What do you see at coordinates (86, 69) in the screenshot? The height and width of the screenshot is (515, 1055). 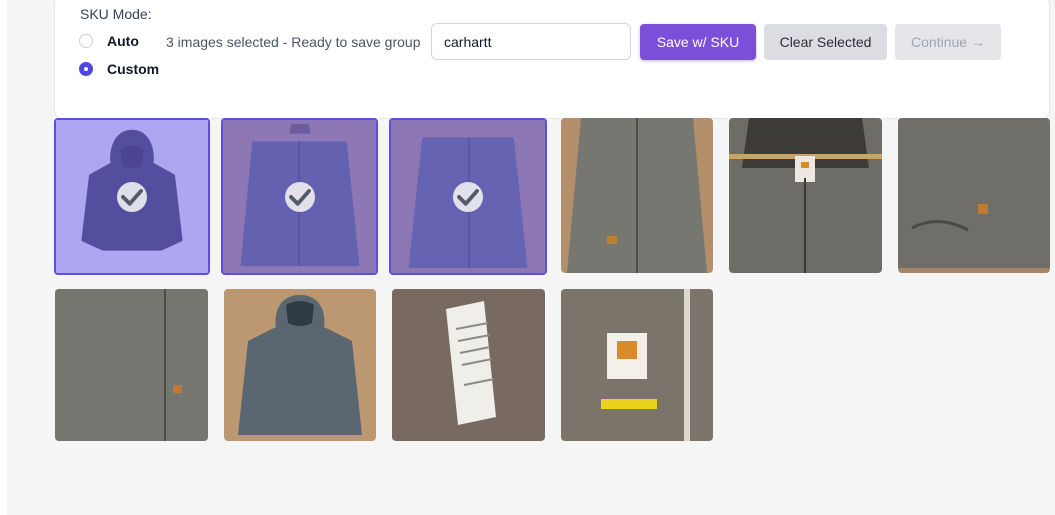 I see `radio-custom-circle` at bounding box center [86, 69].